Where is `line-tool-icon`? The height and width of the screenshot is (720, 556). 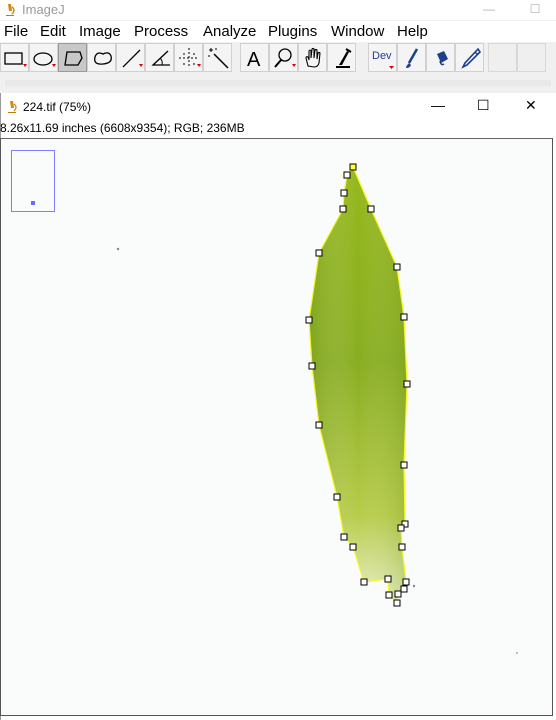 line-tool-icon is located at coordinates (132, 58).